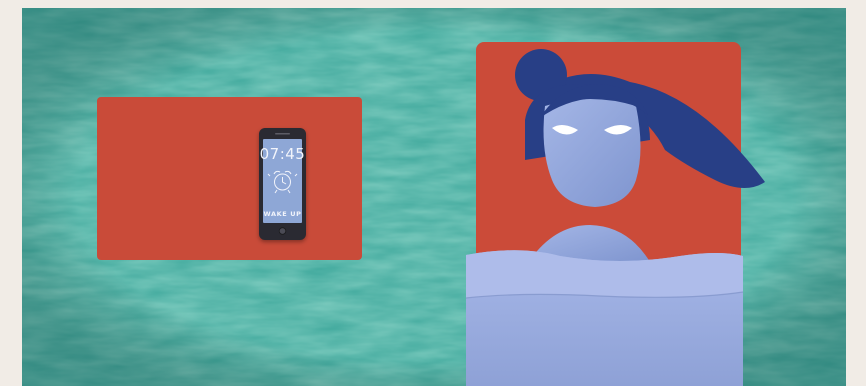 This screenshot has height=386, width=866. What do you see at coordinates (229, 178) in the screenshot?
I see `nightstand-panel` at bounding box center [229, 178].